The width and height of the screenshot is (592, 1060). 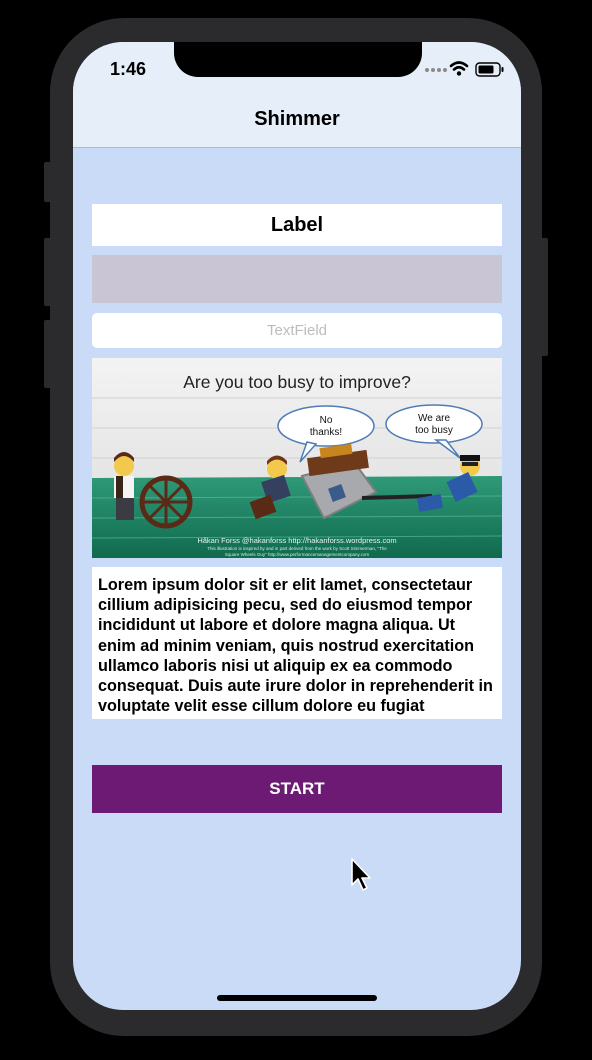 What do you see at coordinates (434, 418) in the screenshot?
I see `bubble-right-line-1: We are` at bounding box center [434, 418].